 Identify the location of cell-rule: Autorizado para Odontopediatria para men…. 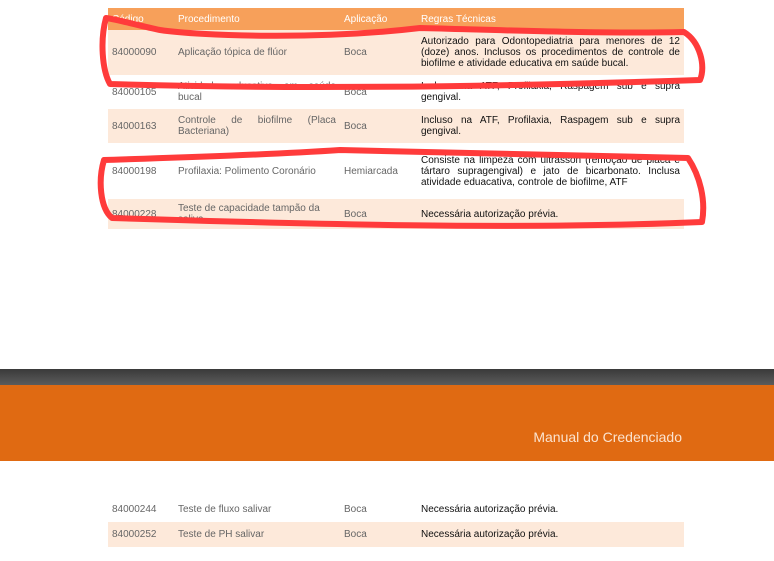
(550, 52).